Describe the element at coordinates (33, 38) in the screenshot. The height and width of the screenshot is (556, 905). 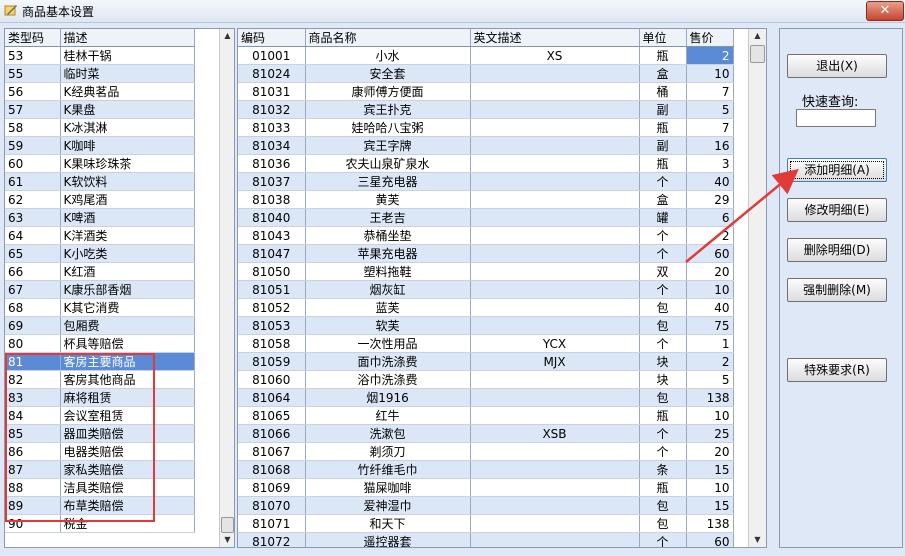
I see `column-header-type-code: 类型码` at that location.